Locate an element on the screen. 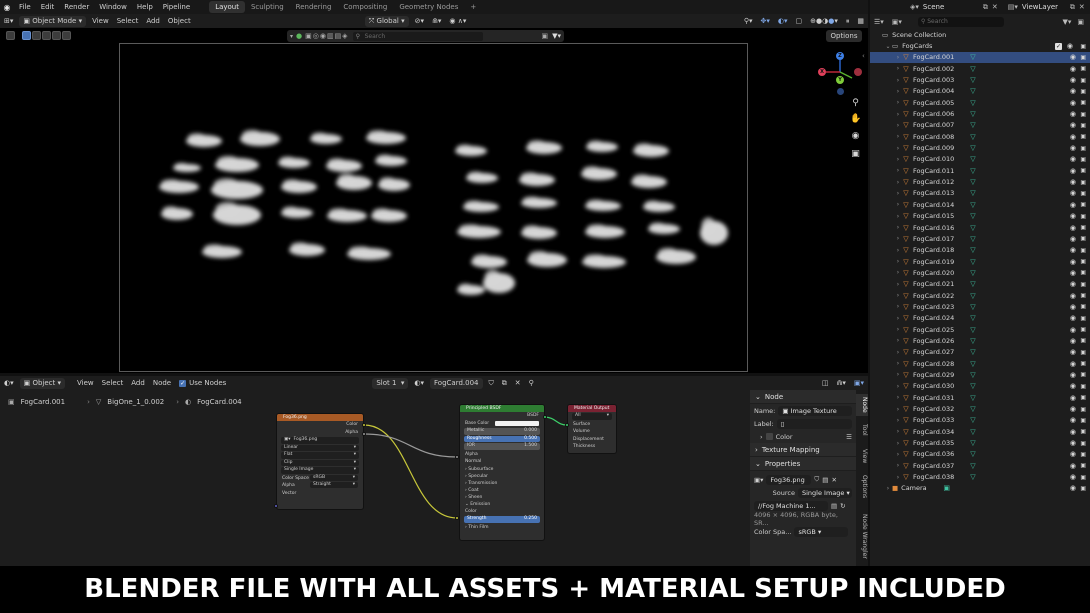 This screenshot has height=613, width=1090. fogcards-collection-row: ⌄ ▭ FogCards ✓ ◉ ▣ is located at coordinates (980, 45).